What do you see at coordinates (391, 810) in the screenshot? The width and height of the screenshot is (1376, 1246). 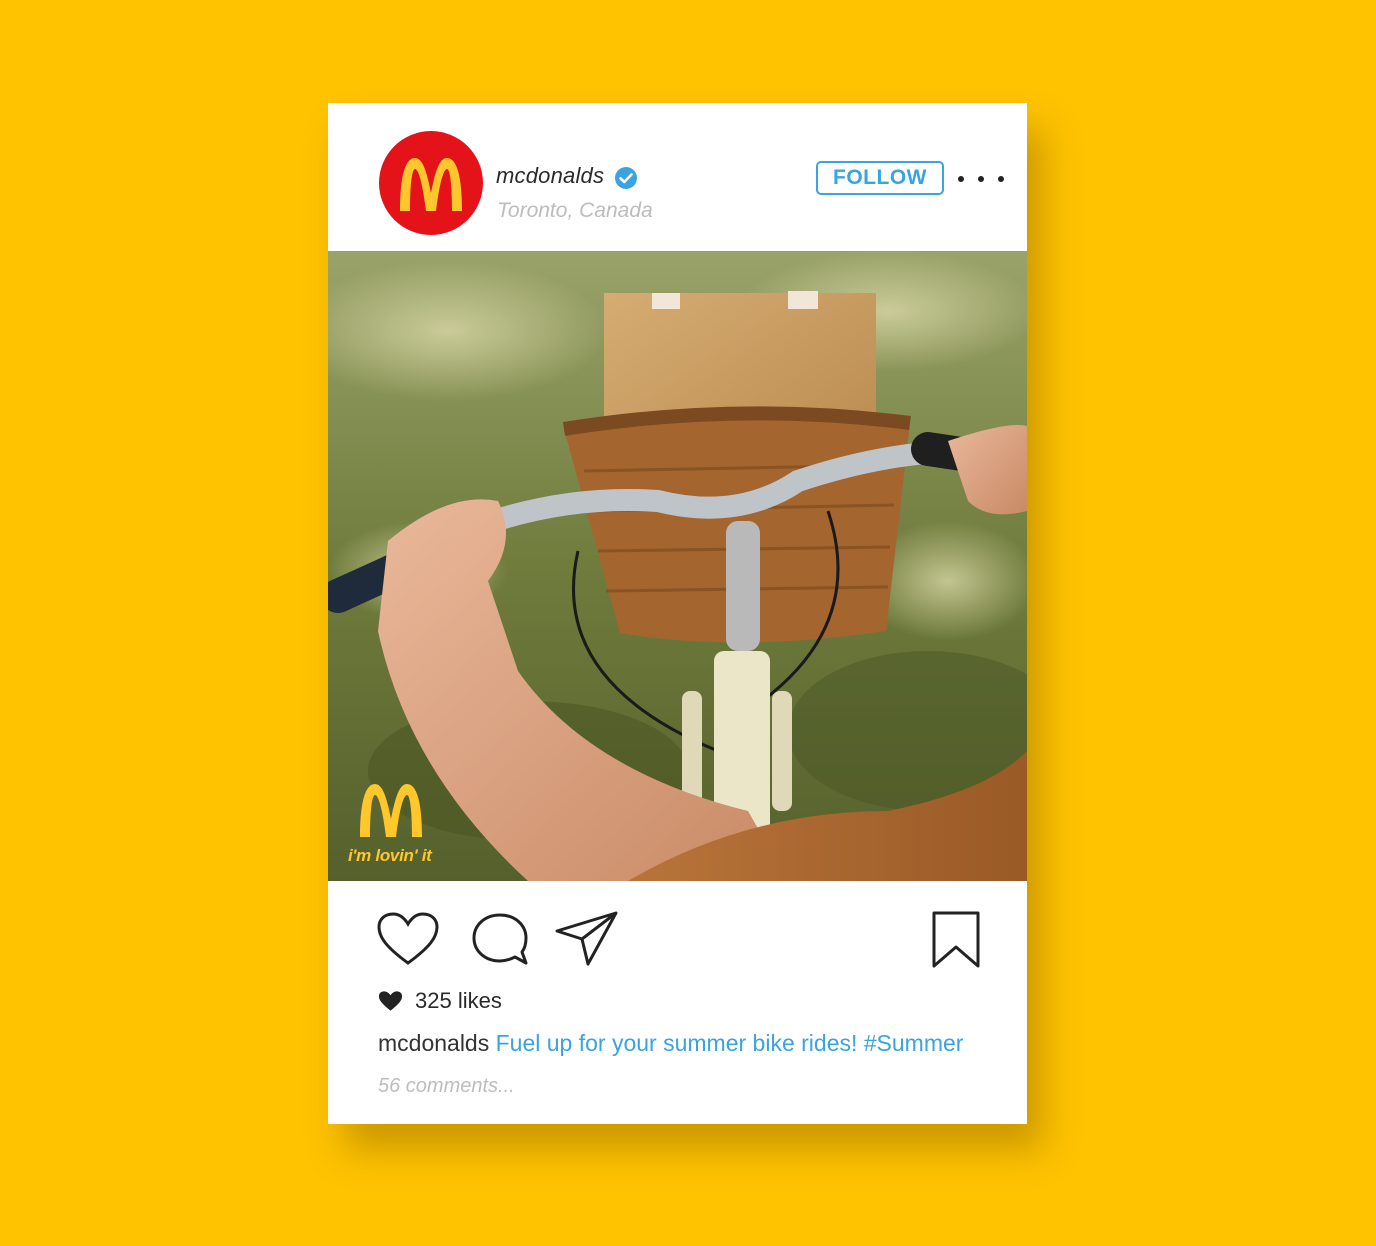 I see `golden-arches-watermark` at bounding box center [391, 810].